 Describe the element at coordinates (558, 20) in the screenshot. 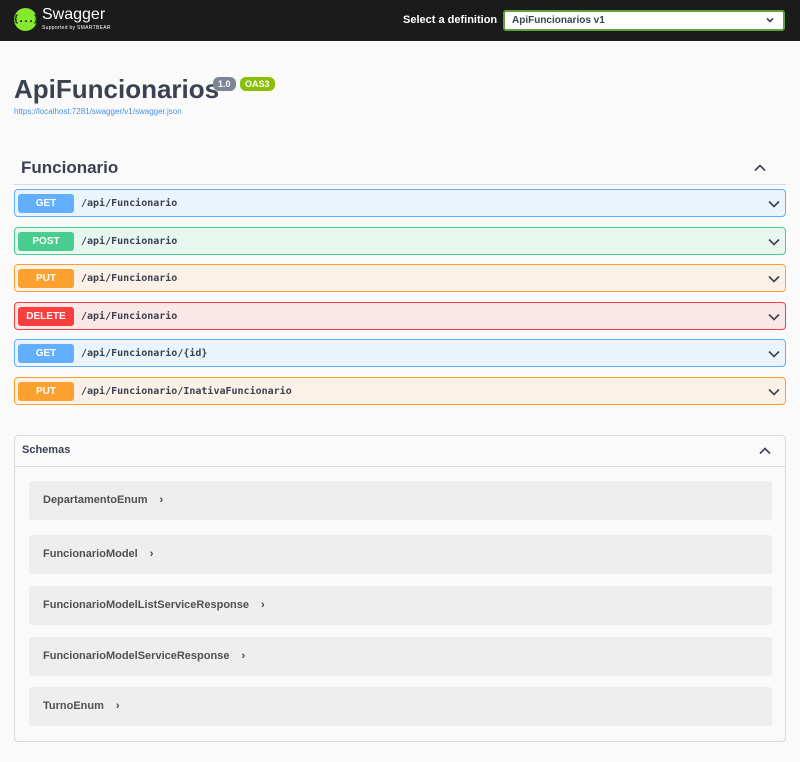

I see `definition-selected-value: ApiFuncionarios v1` at that location.